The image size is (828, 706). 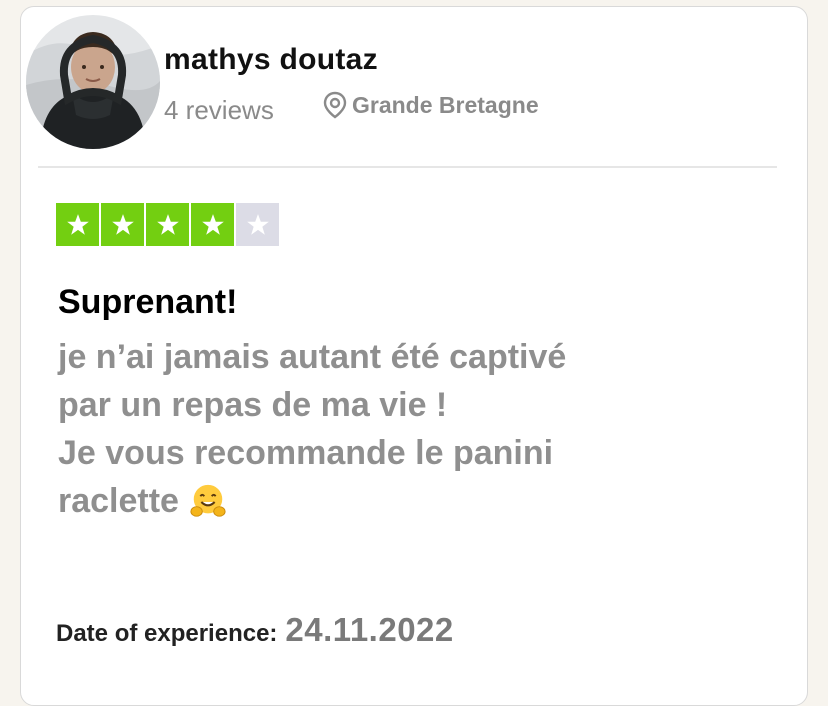 I want to click on review-line: par un repas de ma vie !, so click(x=253, y=405).